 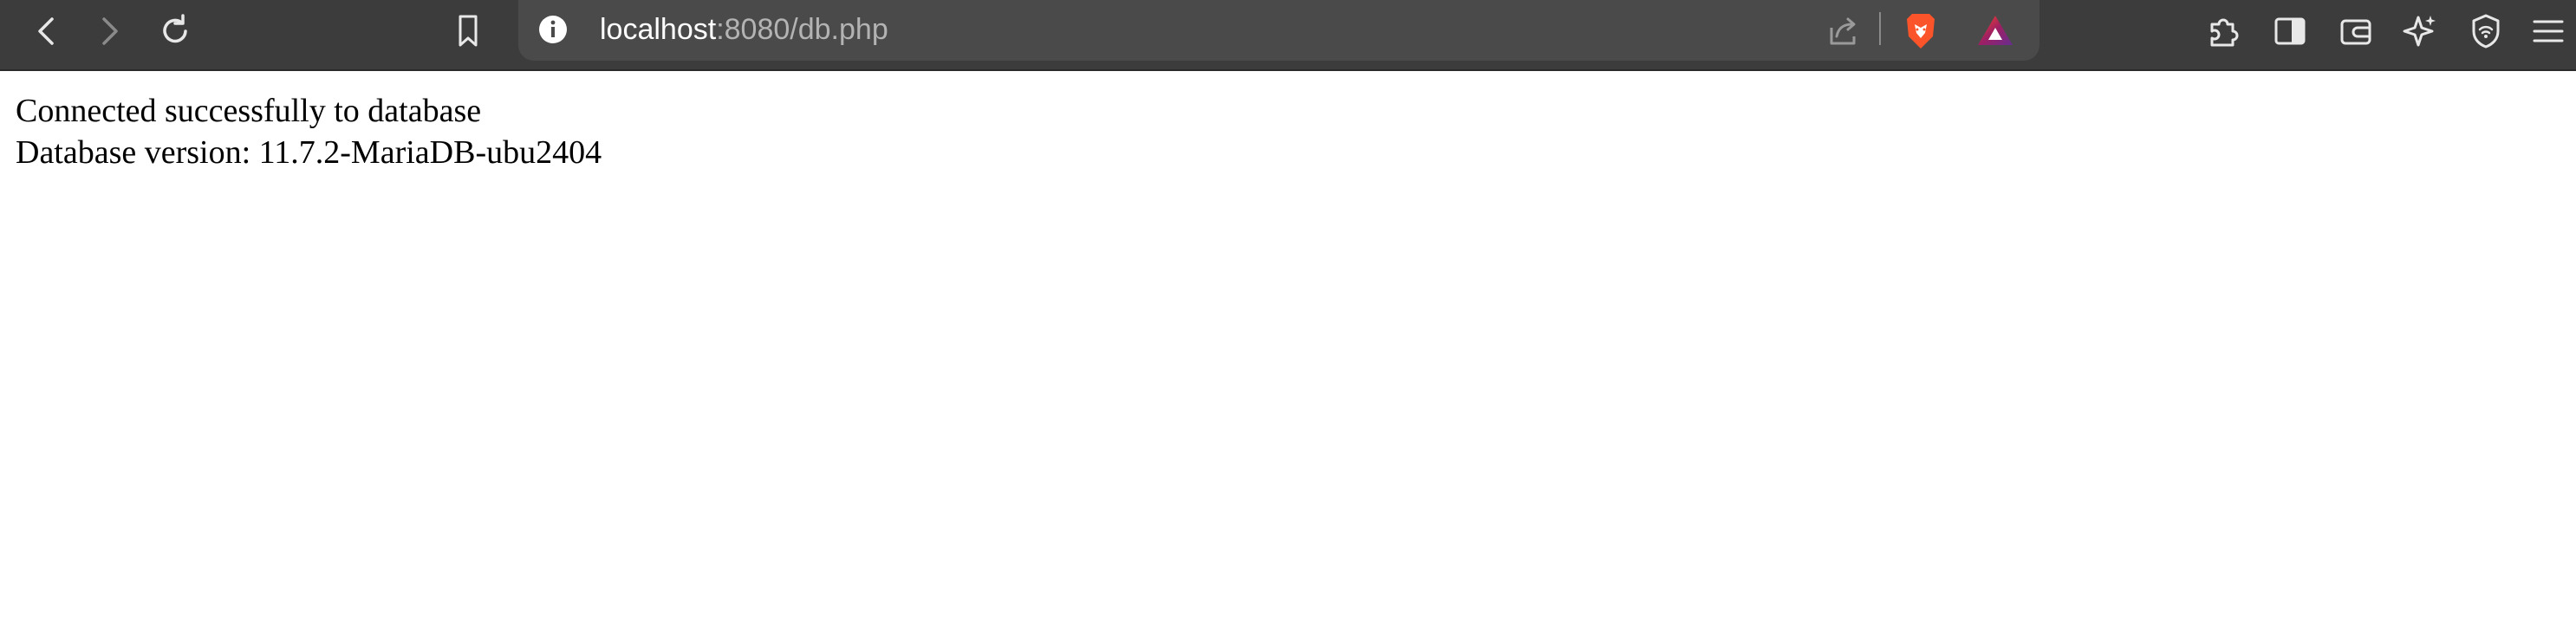 I want to click on hamburger-menu-icon, so click(x=2548, y=31).